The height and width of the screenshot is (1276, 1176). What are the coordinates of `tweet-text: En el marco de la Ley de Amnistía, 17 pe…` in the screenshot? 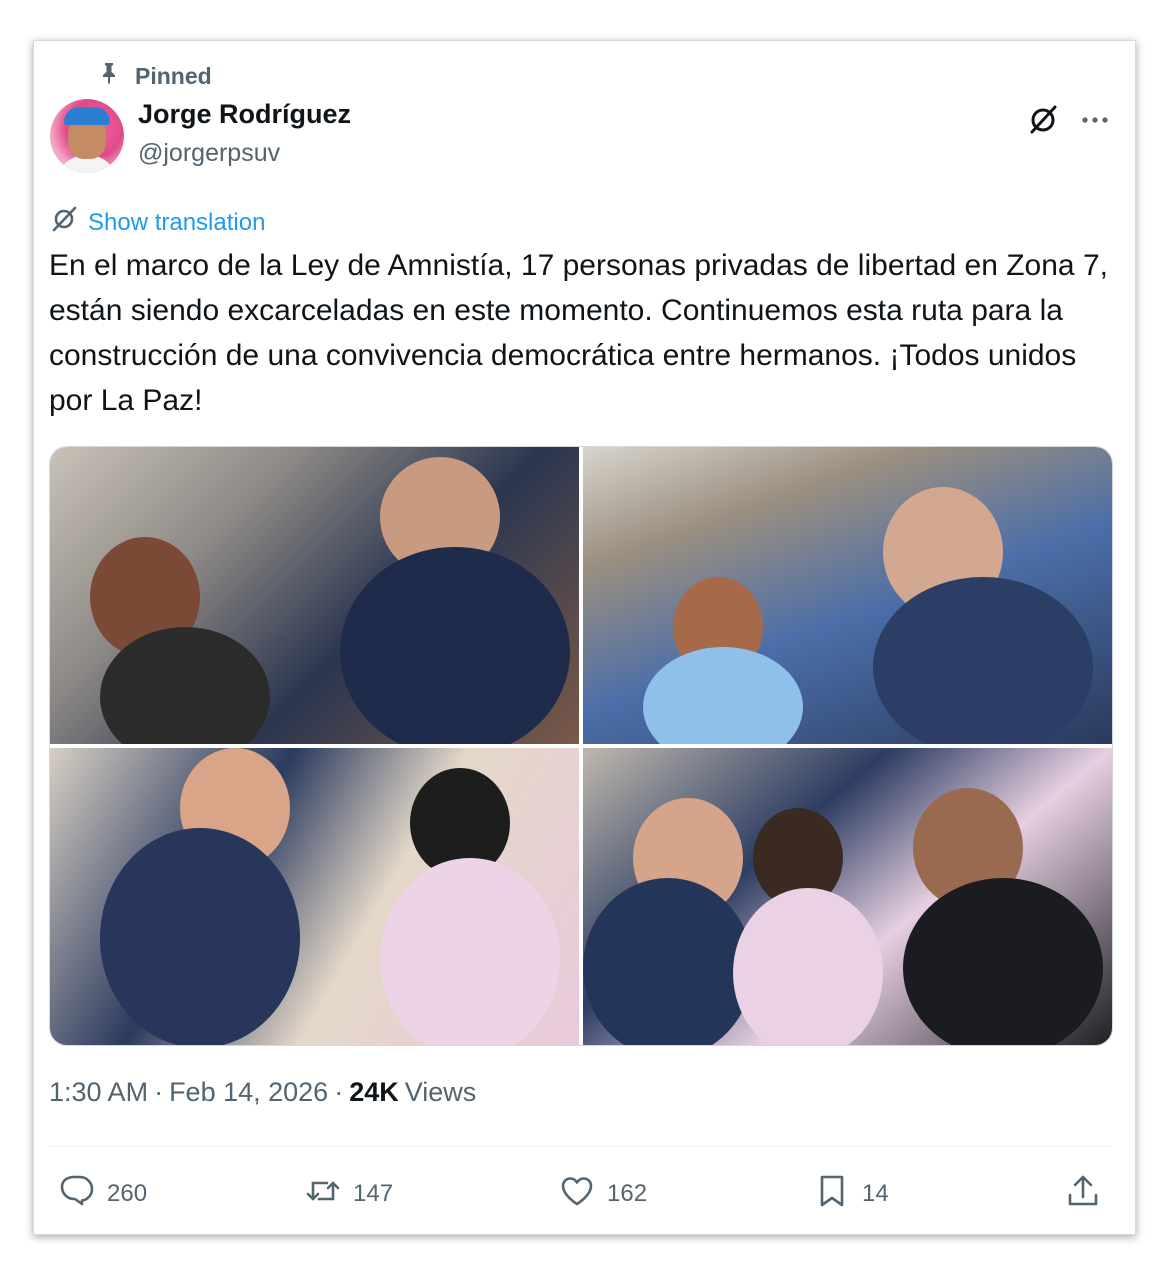 It's located at (578, 333).